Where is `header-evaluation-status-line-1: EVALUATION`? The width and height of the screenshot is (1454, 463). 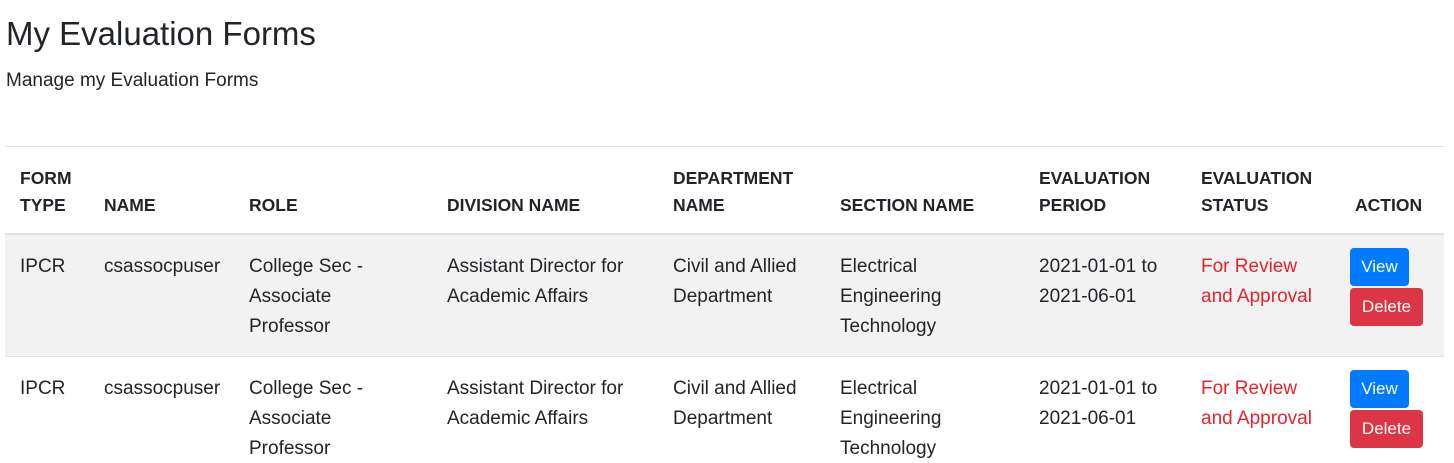
header-evaluation-status-line-1: EVALUATION is located at coordinates (1257, 178).